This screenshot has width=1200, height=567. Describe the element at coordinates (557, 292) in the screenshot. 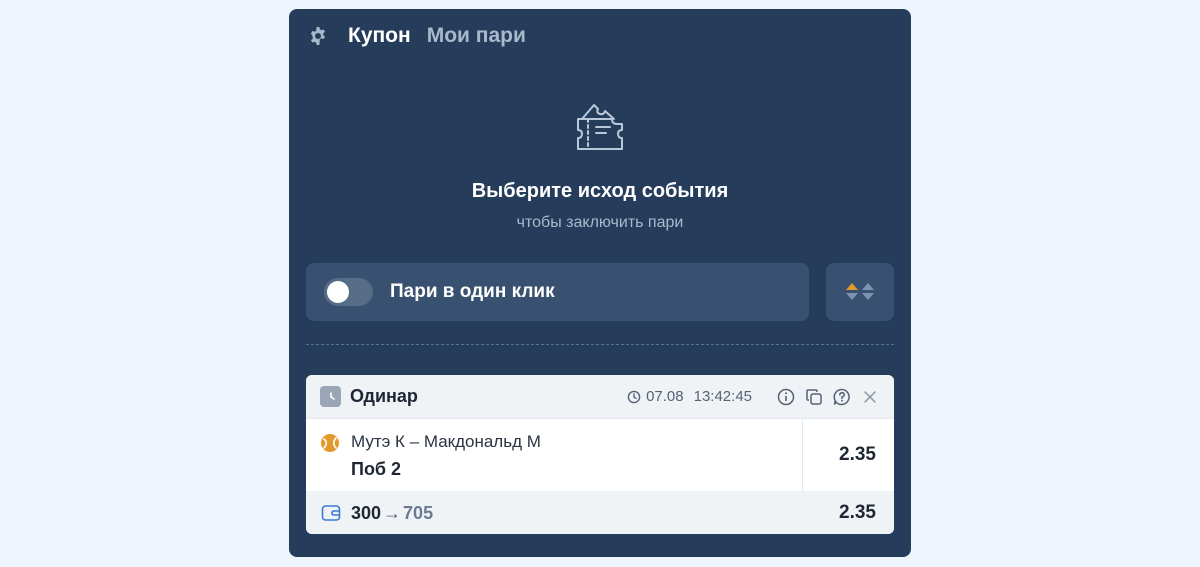

I see `one-click-bet-row: Пари в один клик` at that location.